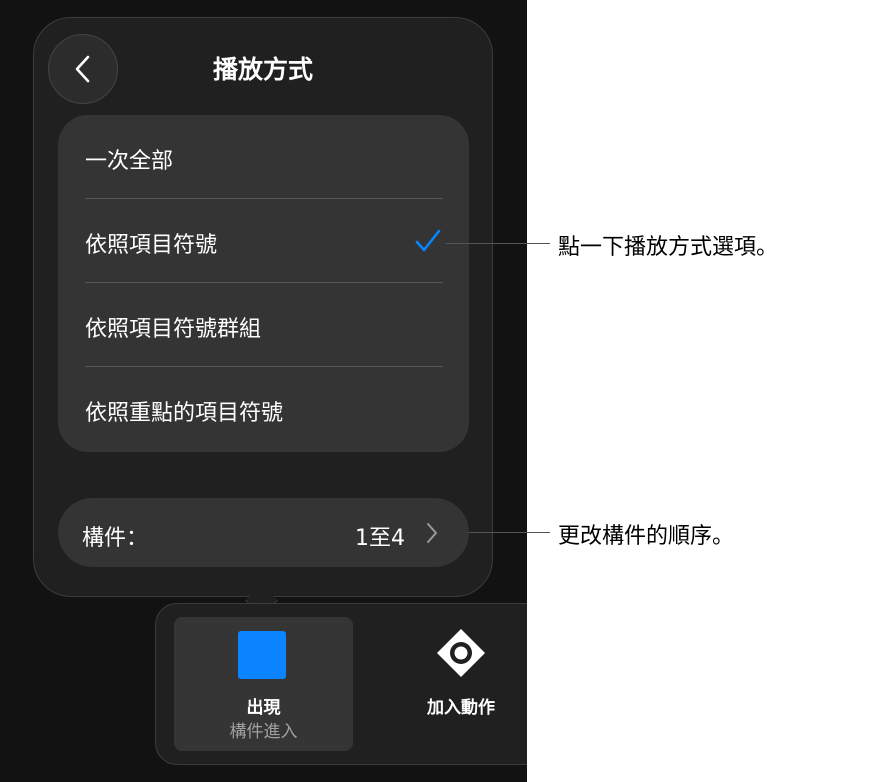  I want to click on option-label: 依照重點的項目符號, so click(184, 413).